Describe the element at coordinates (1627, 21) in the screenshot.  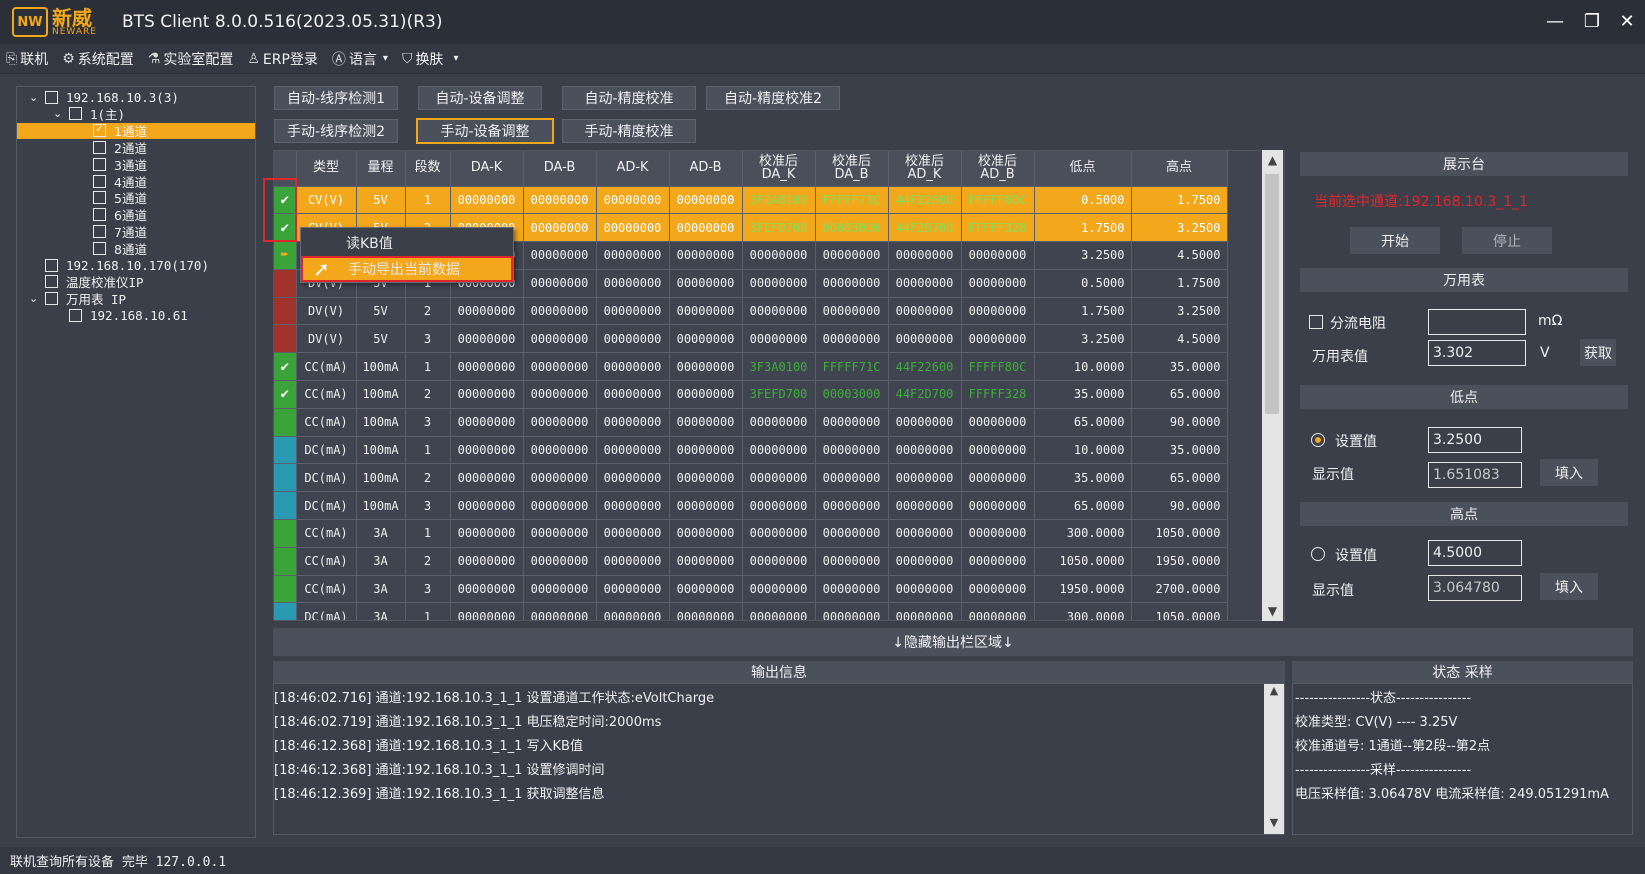
I see `close-icon: ✕` at that location.